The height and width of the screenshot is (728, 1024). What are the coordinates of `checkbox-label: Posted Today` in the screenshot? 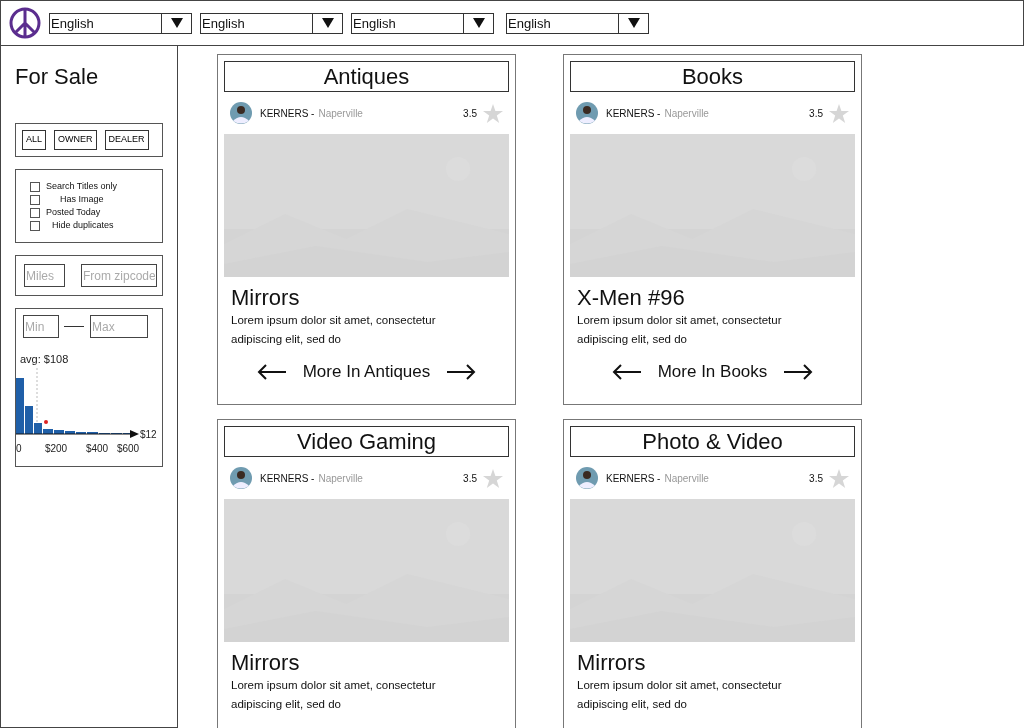 It's located at (73, 212).